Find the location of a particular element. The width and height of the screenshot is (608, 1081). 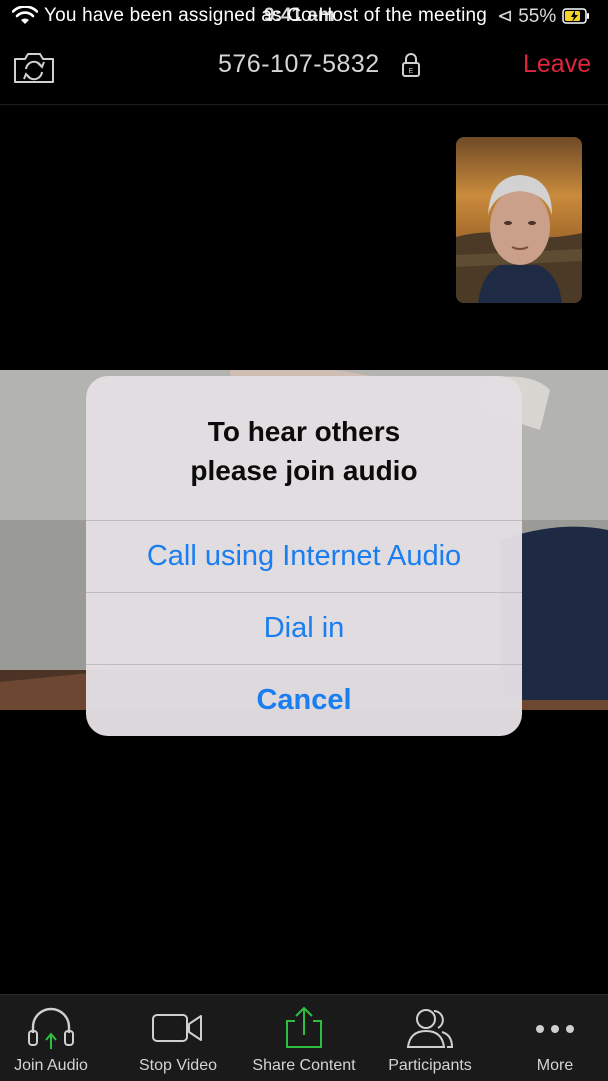

join-audio-button: Join Audio is located at coordinates (55, 1038).